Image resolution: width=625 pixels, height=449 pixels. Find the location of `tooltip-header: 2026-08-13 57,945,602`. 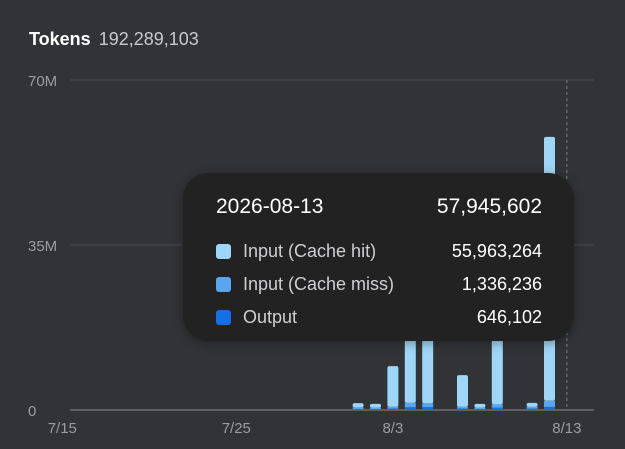

tooltip-header: 2026-08-13 57,945,602 is located at coordinates (379, 207).